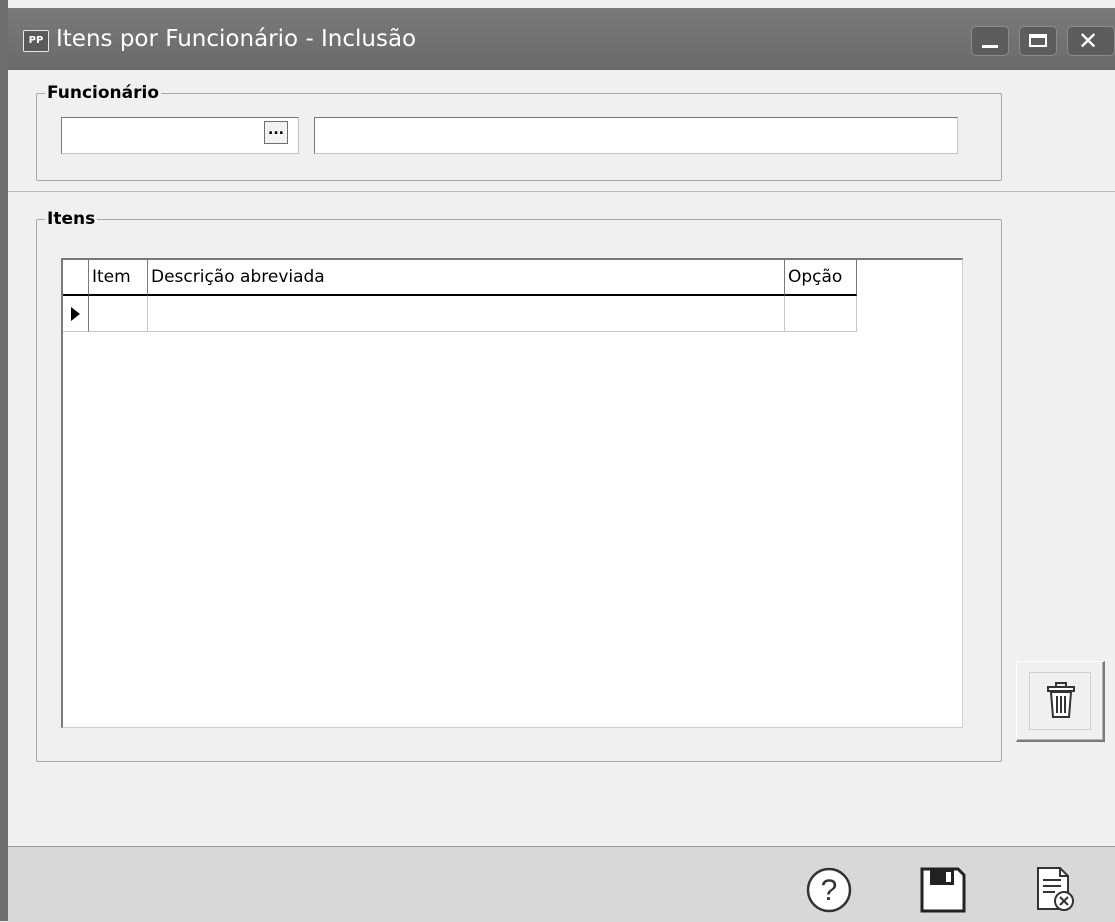 This screenshot has height=922, width=1115. Describe the element at coordinates (821, 278) in the screenshot. I see `column-header-opcao: Opção` at that location.